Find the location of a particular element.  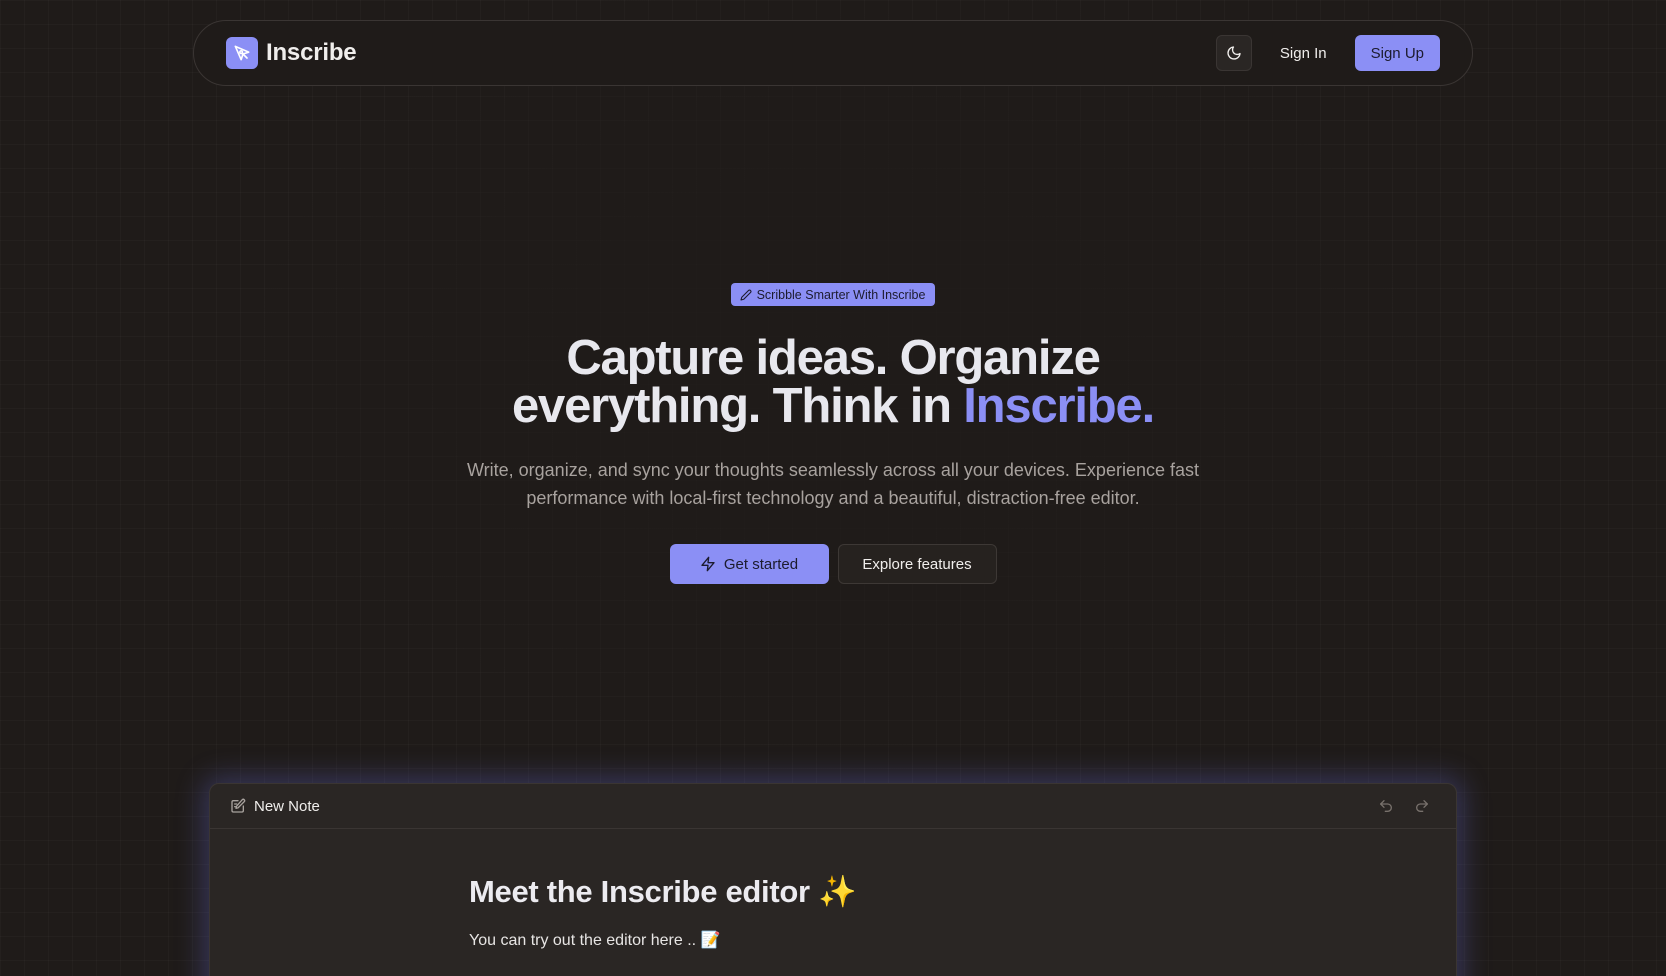

note-title: New Note is located at coordinates (287, 806).